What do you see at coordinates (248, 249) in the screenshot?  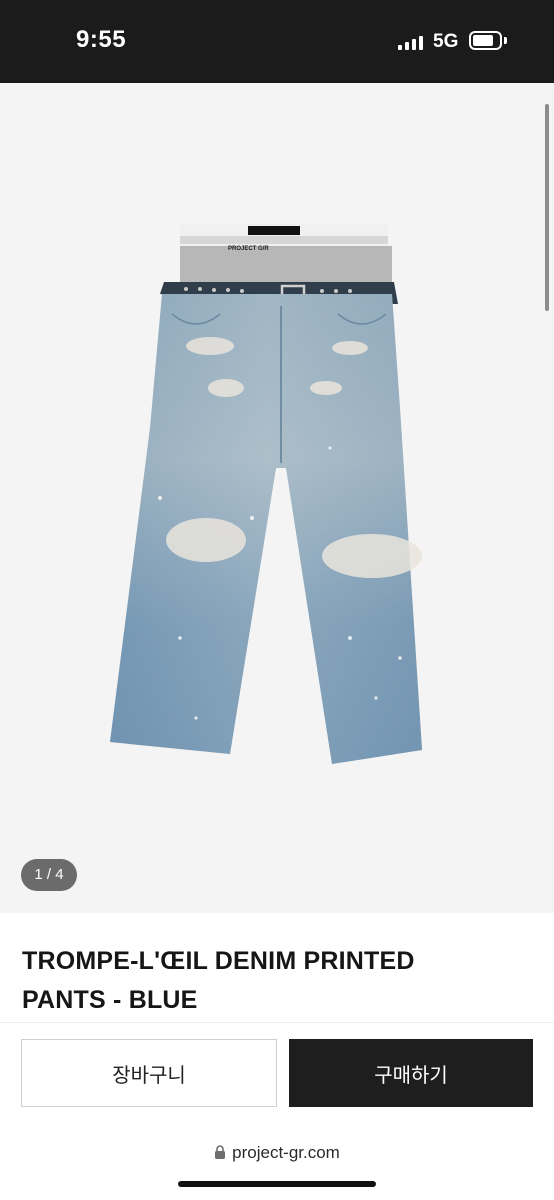 I see `waistband-print: PROJECT G/R` at bounding box center [248, 249].